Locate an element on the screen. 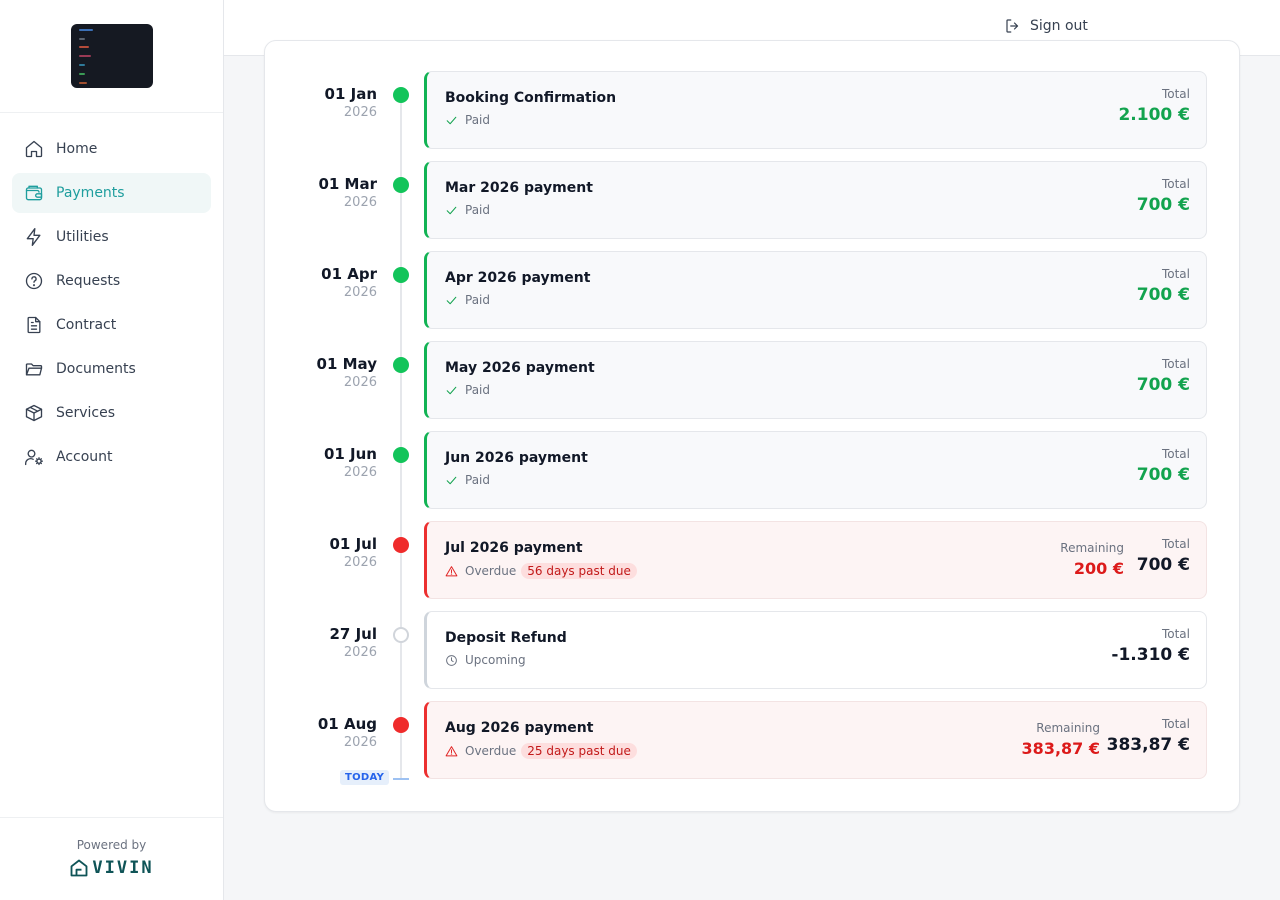 The height and width of the screenshot is (900, 1280). entry-total: Total -1.310 € is located at coordinates (1150, 646).